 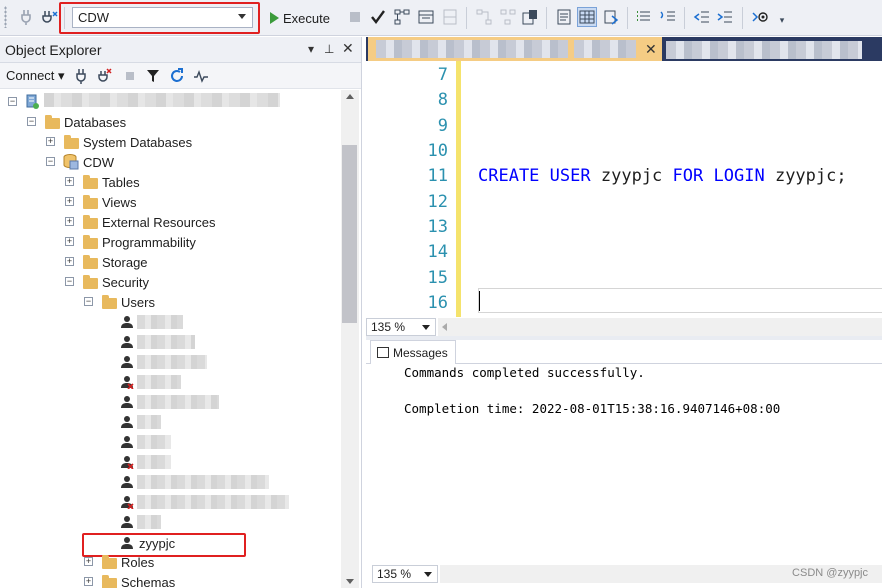 What do you see at coordinates (201, 76) in the screenshot?
I see `activity-monitor-icon` at bounding box center [201, 76].